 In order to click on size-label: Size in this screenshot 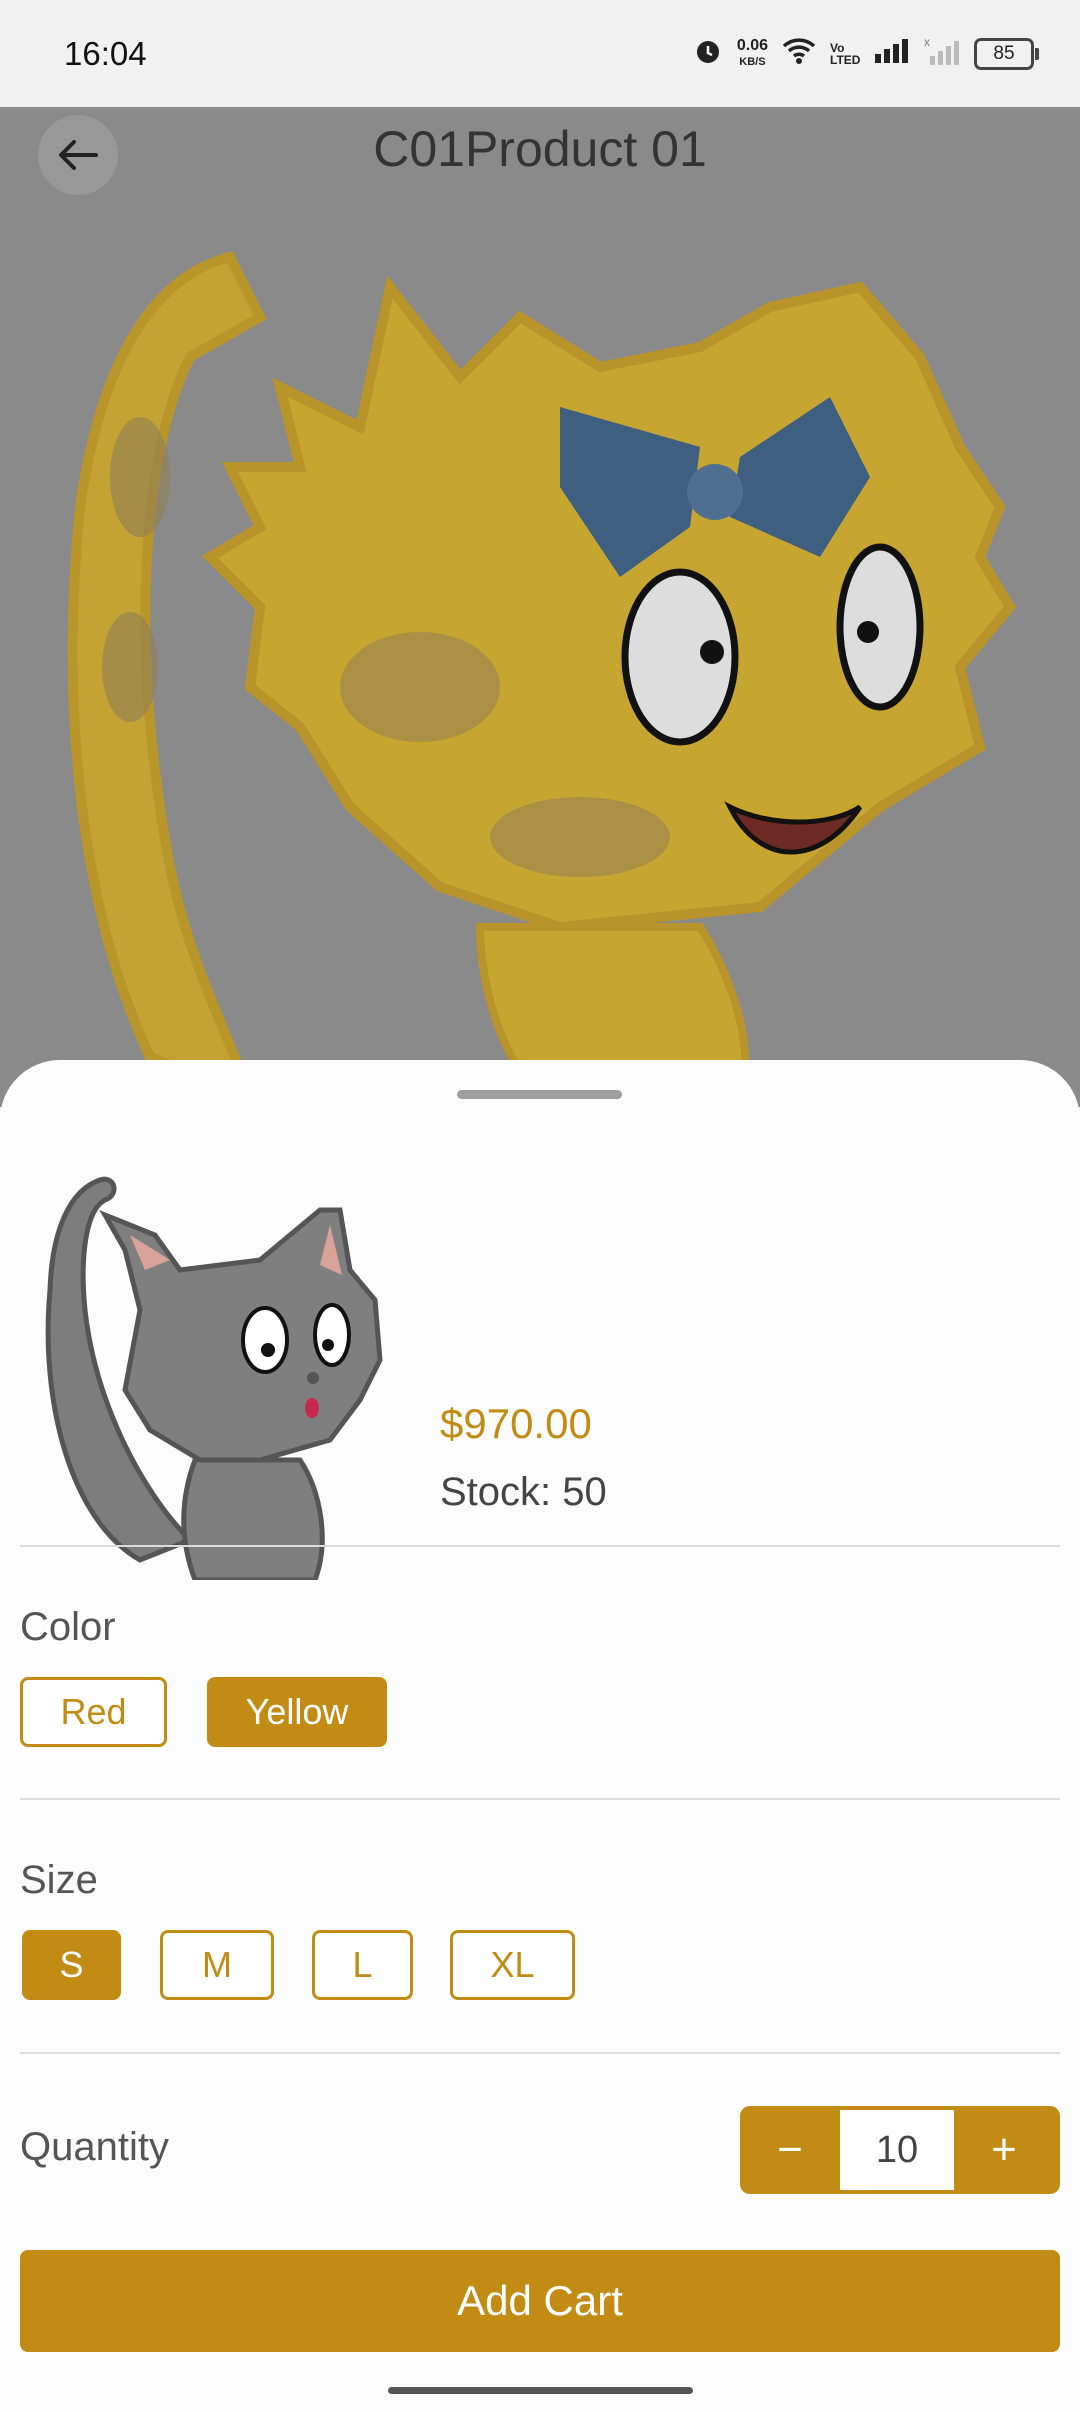, I will do `click(59, 1880)`.